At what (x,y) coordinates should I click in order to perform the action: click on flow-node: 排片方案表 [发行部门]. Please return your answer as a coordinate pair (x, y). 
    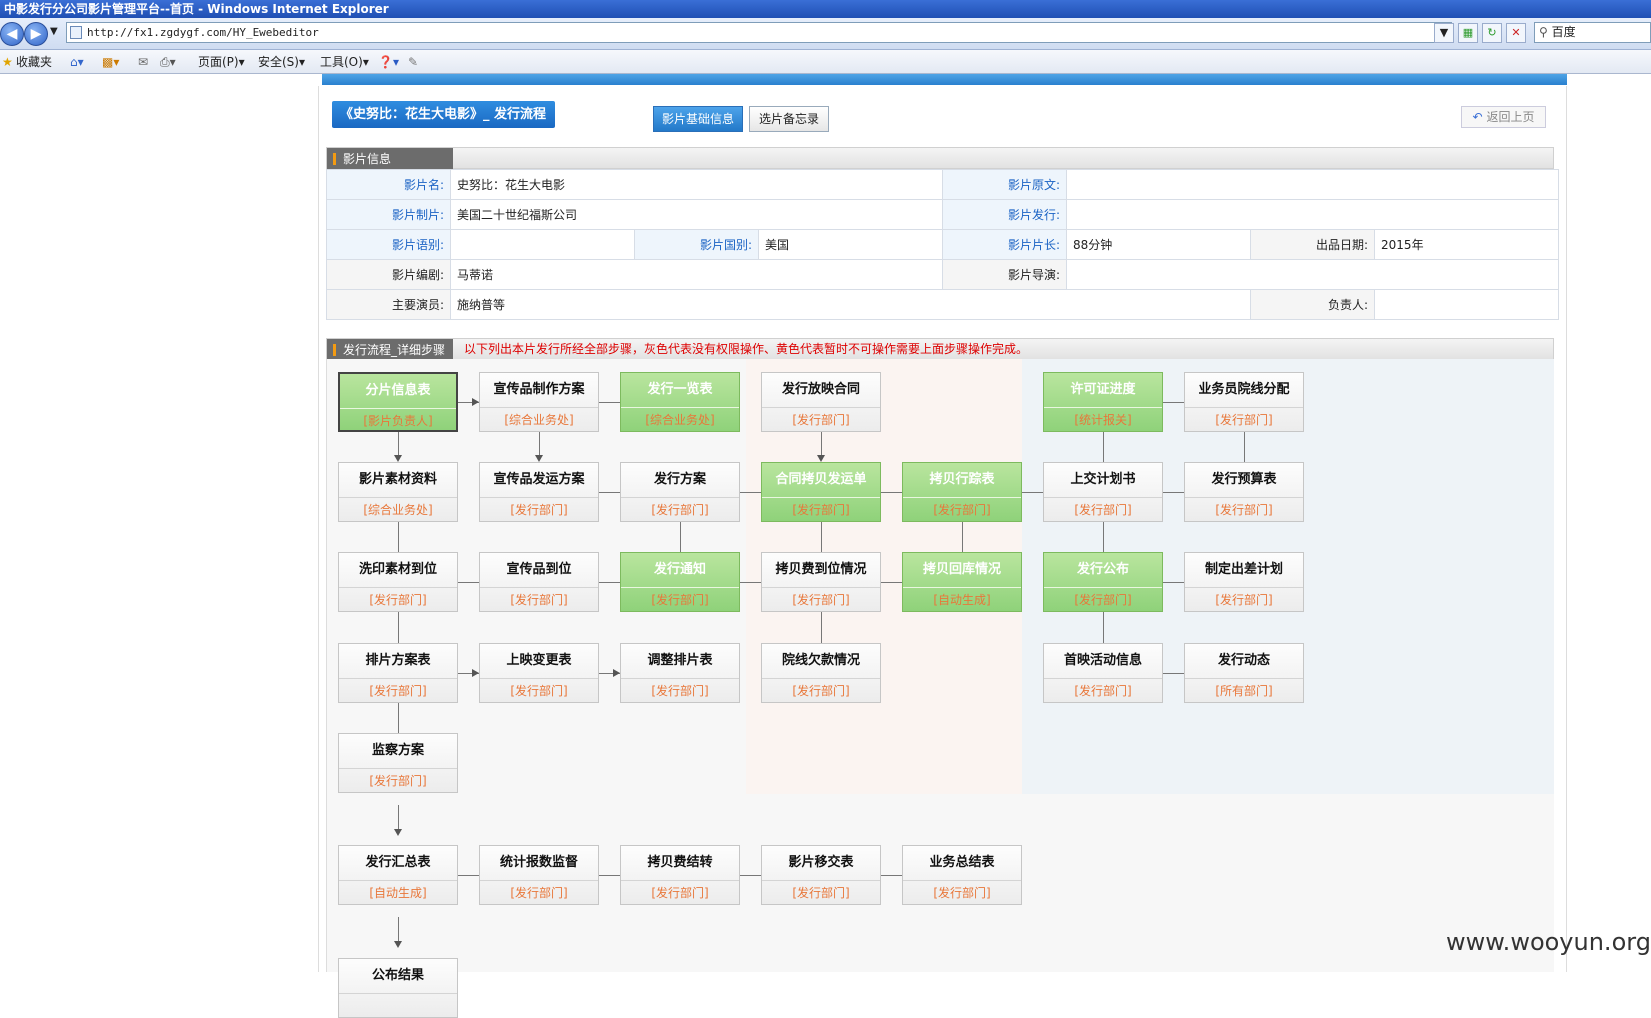
    Looking at the image, I should click on (398, 673).